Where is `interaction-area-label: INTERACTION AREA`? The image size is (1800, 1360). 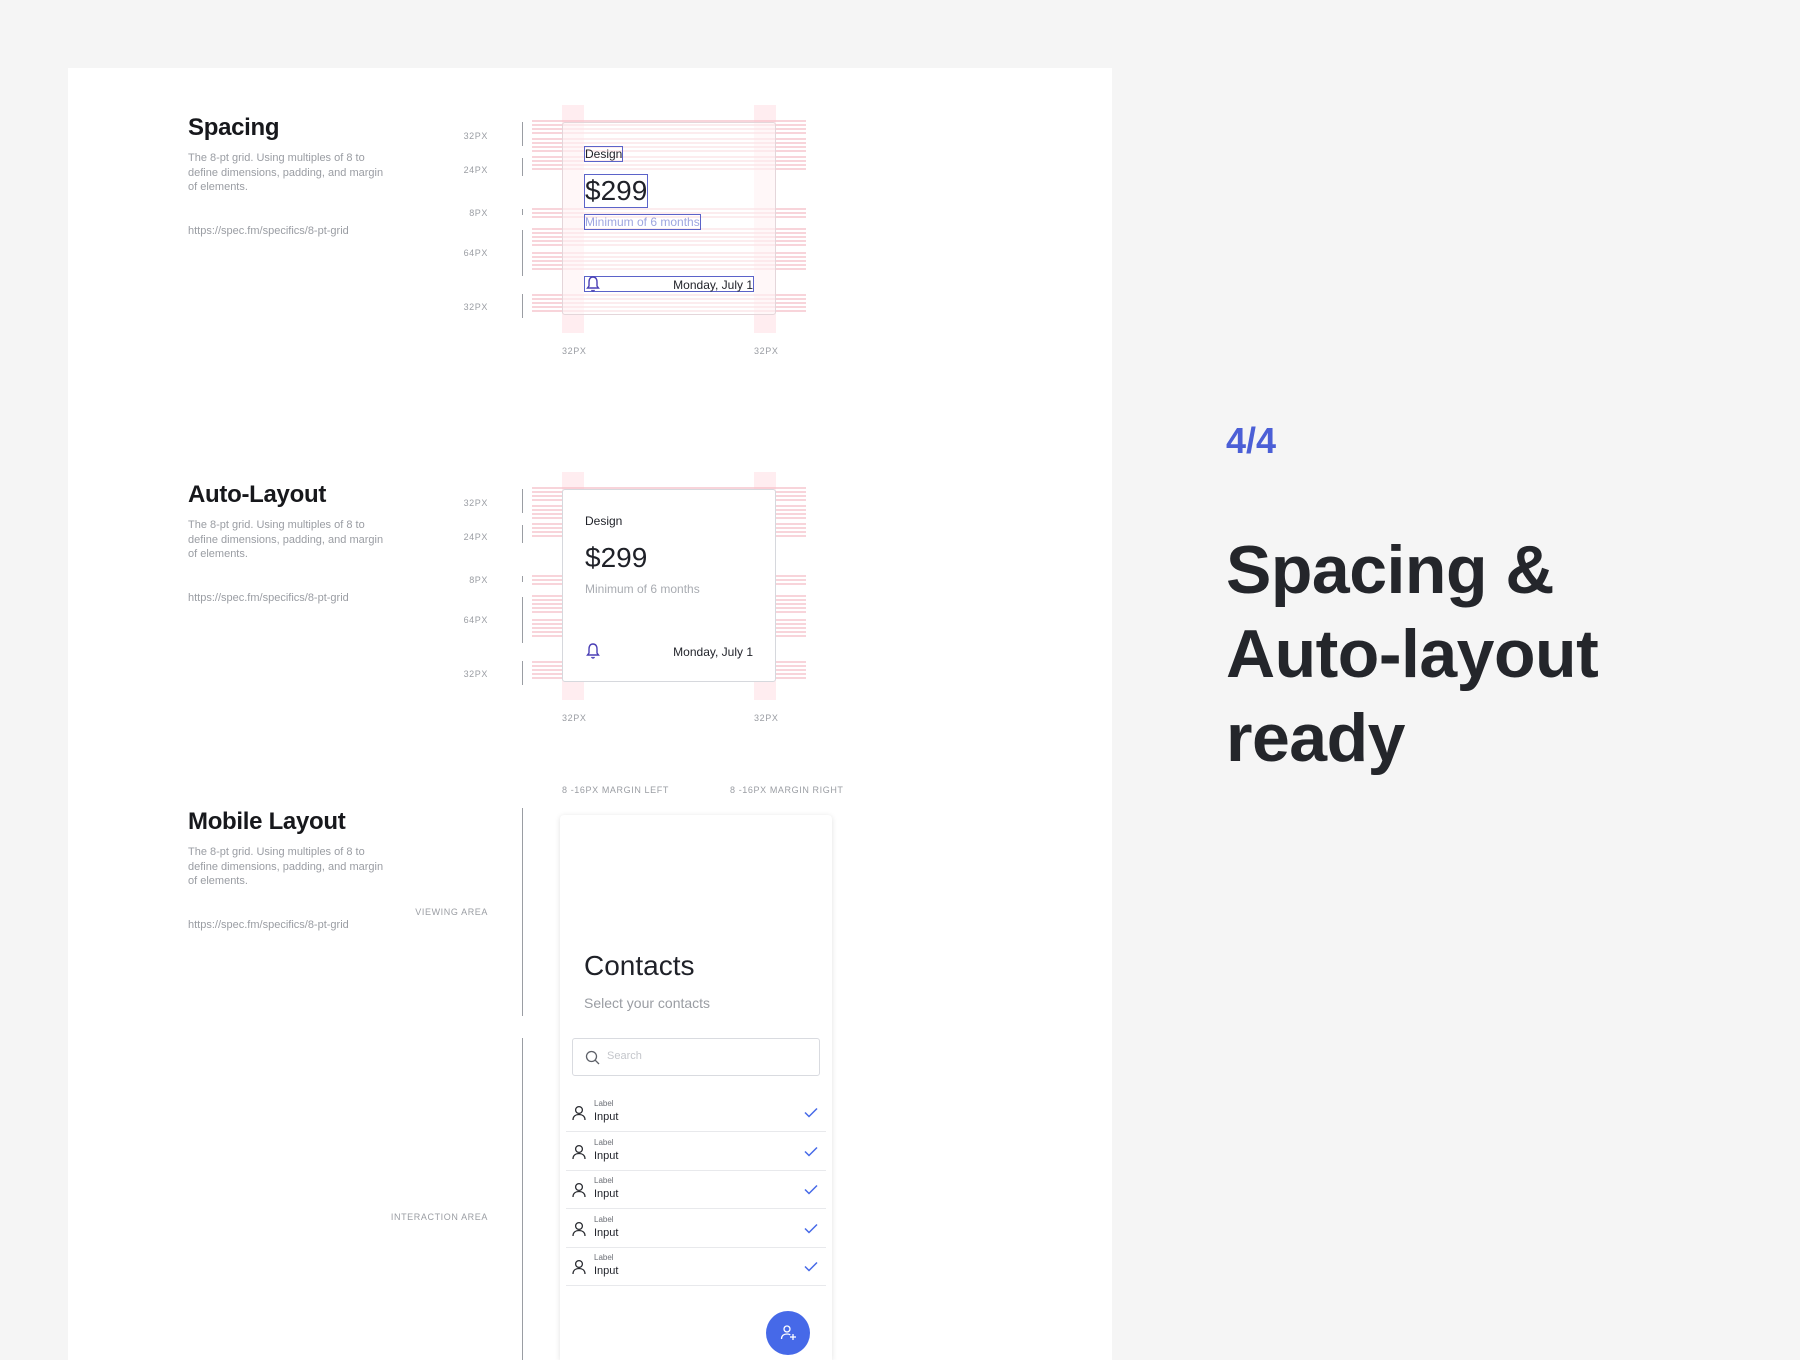 interaction-area-label: INTERACTION AREA is located at coordinates (439, 1217).